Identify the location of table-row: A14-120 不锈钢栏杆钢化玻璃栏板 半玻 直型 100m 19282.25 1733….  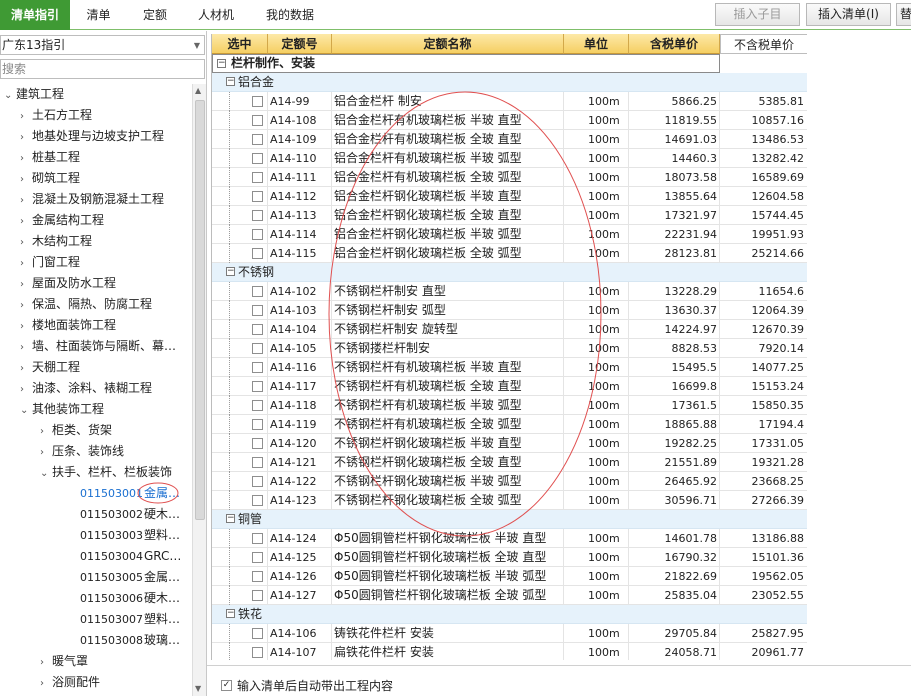
(509, 443).